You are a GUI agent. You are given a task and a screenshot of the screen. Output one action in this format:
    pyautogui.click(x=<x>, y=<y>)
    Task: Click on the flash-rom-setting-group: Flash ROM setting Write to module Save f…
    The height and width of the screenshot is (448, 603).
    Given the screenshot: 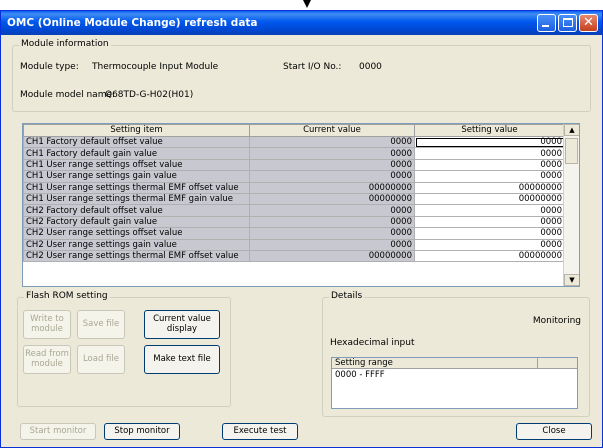 What is the action you would take?
    pyautogui.click(x=124, y=349)
    